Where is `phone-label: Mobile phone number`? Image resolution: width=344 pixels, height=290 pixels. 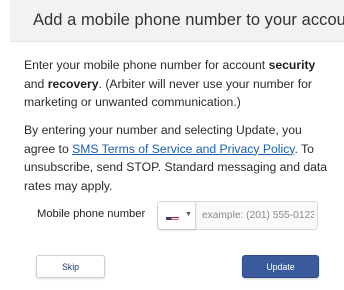 phone-label: Mobile phone number is located at coordinates (91, 214).